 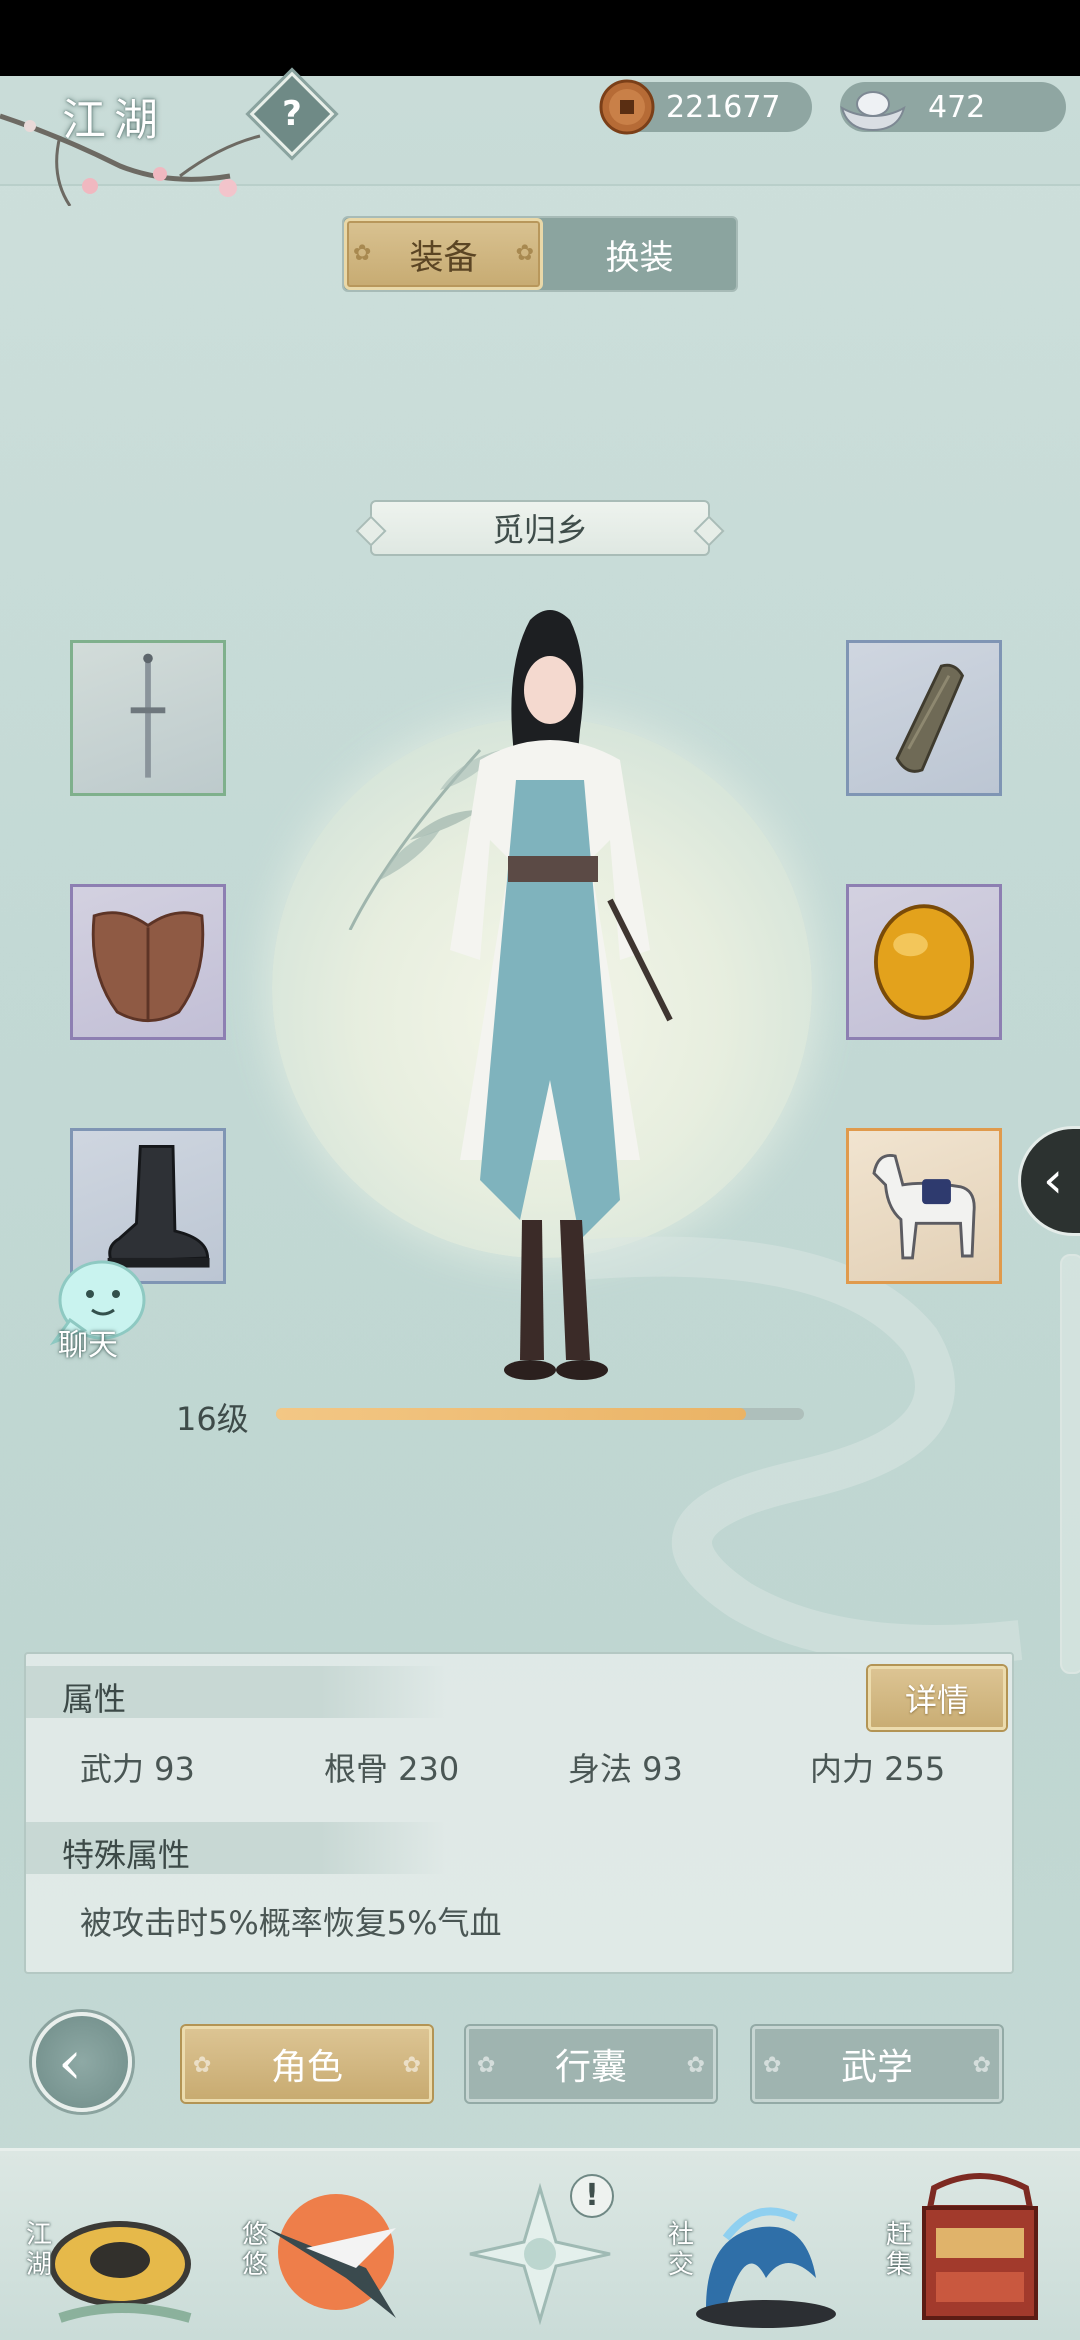 What do you see at coordinates (94, 1699) in the screenshot?
I see `attributes-title: 属性` at bounding box center [94, 1699].